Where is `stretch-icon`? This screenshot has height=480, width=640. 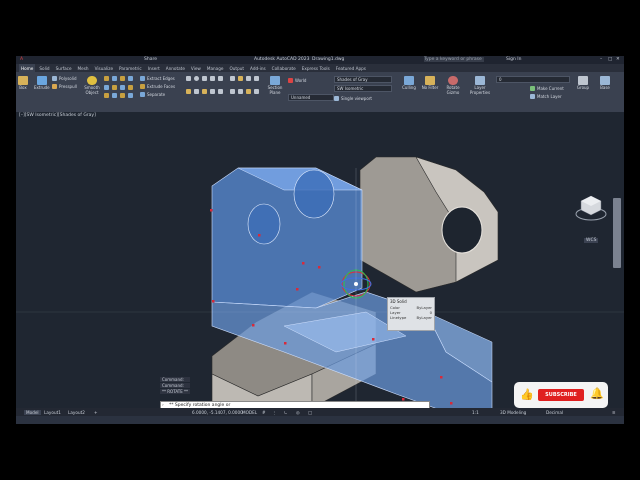
stretch-icon is located at coordinates (248, 91).